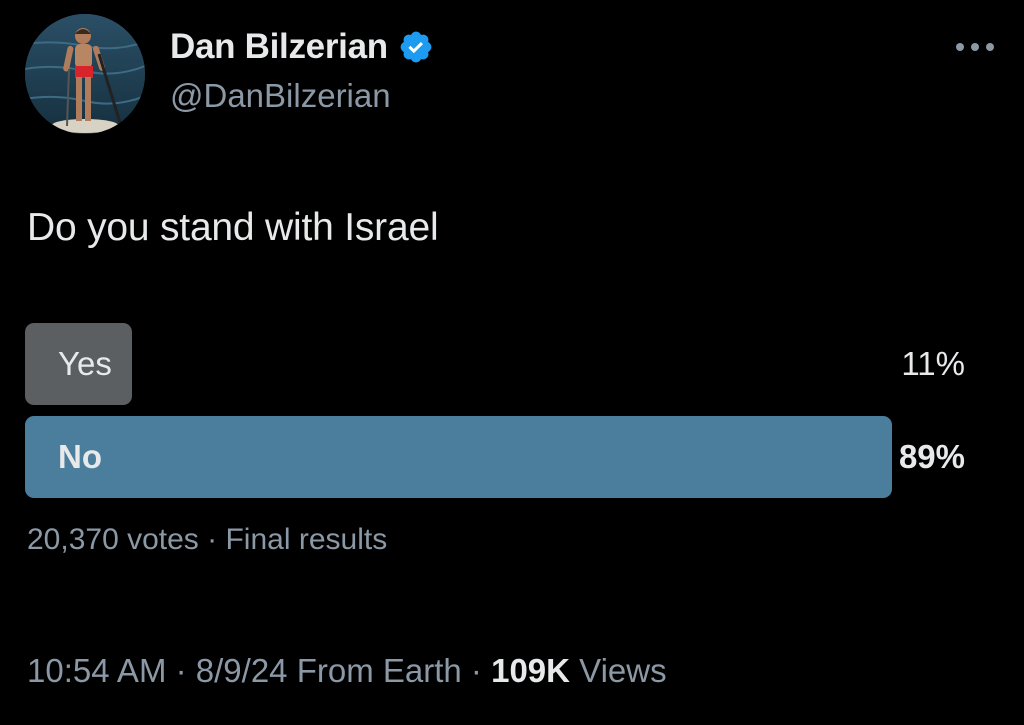 This screenshot has width=1024, height=725. What do you see at coordinates (495, 364) in the screenshot?
I see `poll-option-yes: Yes 11%` at bounding box center [495, 364].